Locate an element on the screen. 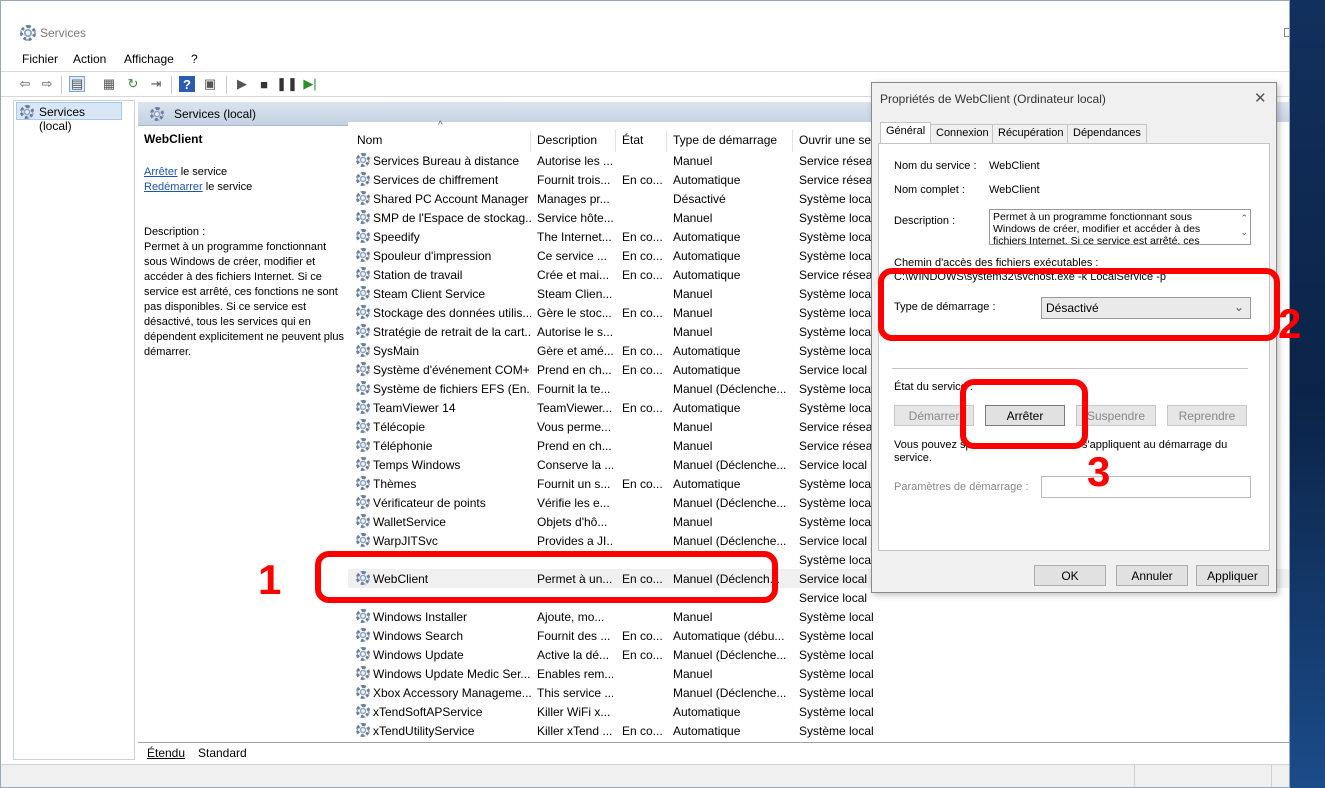 The width and height of the screenshot is (1325, 788). services-icon is located at coordinates (27, 112).